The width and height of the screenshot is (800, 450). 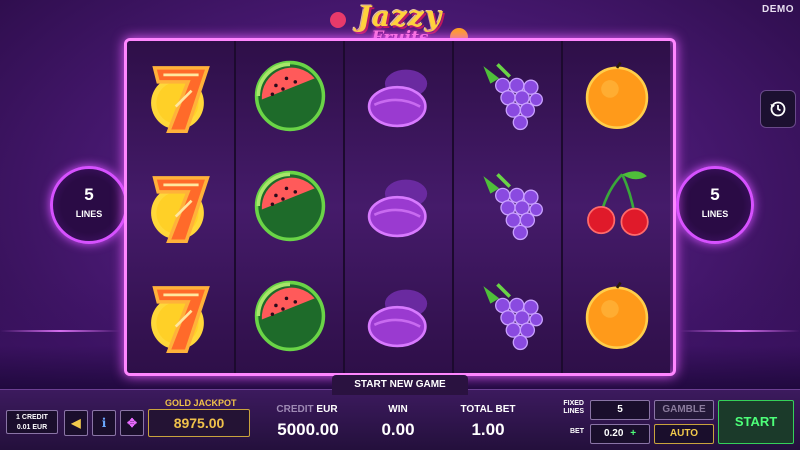 I want to click on fixed-lines-label-1: FIXED, so click(x=573, y=403).